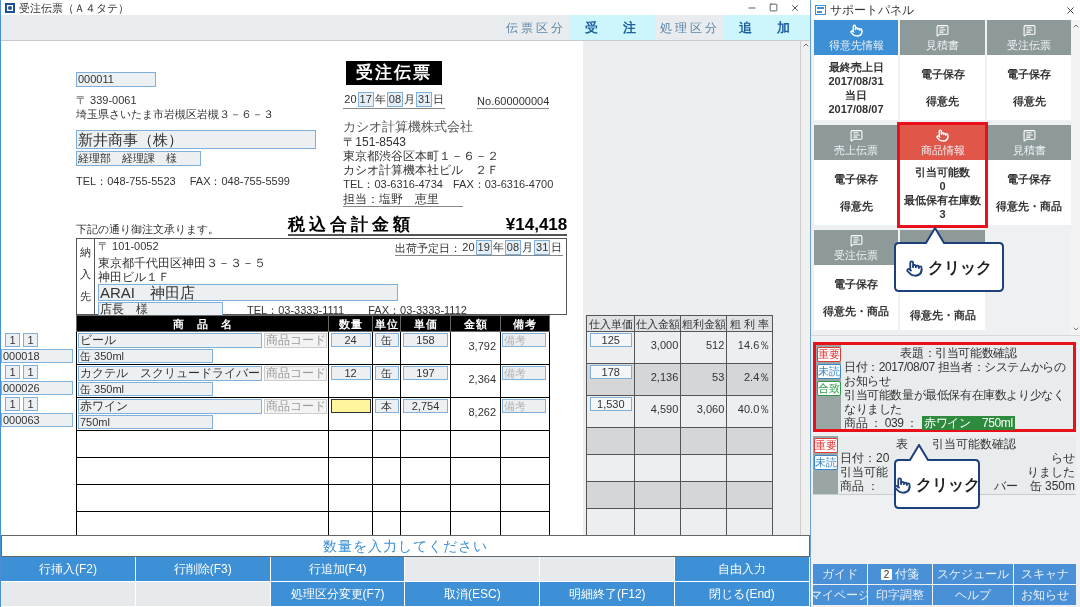 The image size is (1080, 607). Describe the element at coordinates (942, 150) in the screenshot. I see `tile-label: 商品情報` at that location.